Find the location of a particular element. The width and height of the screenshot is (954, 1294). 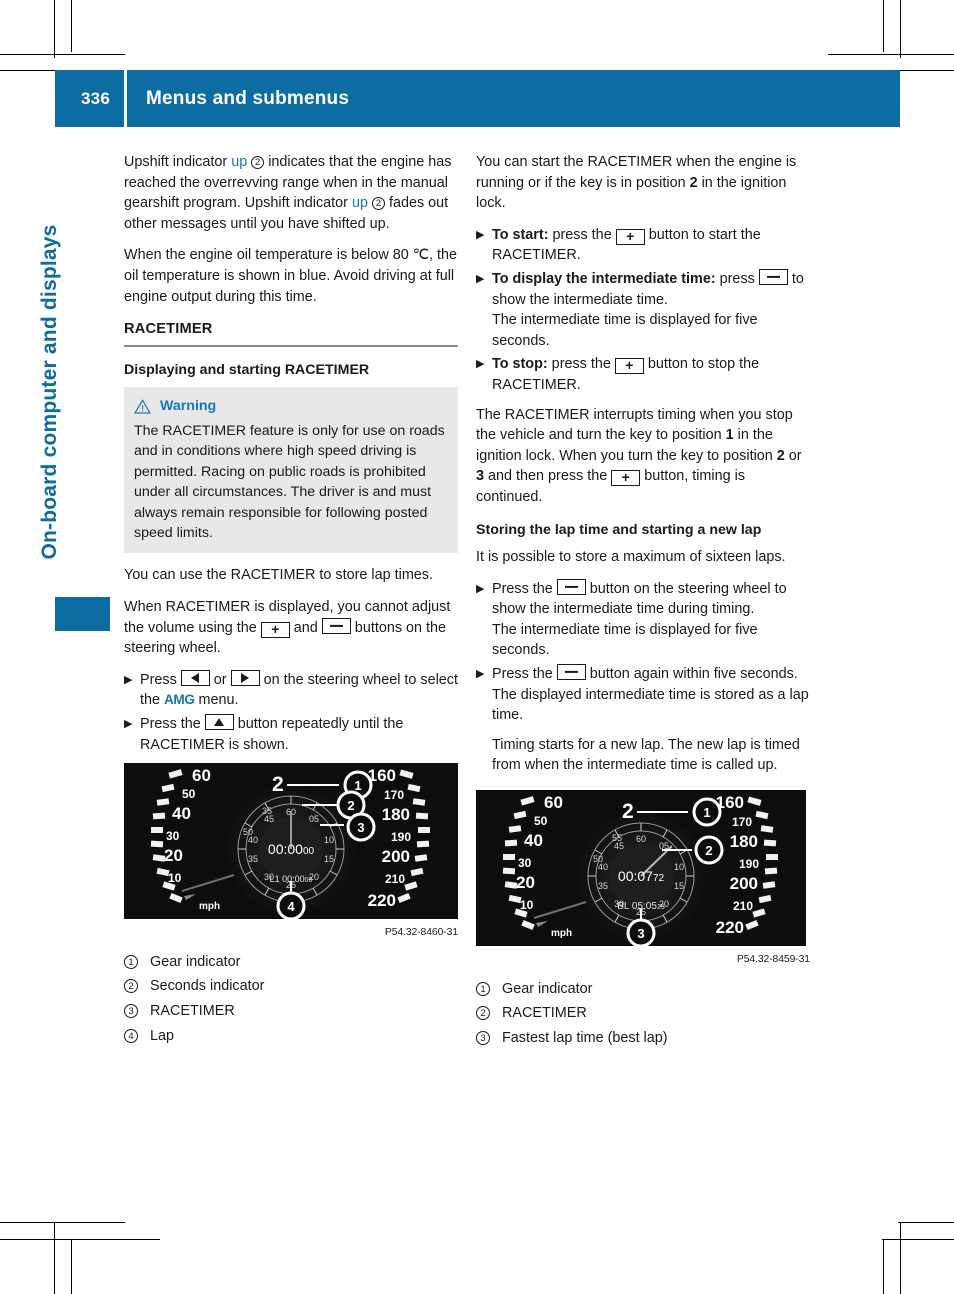

crop-mark-top-left-v is located at coordinates (54, 29).